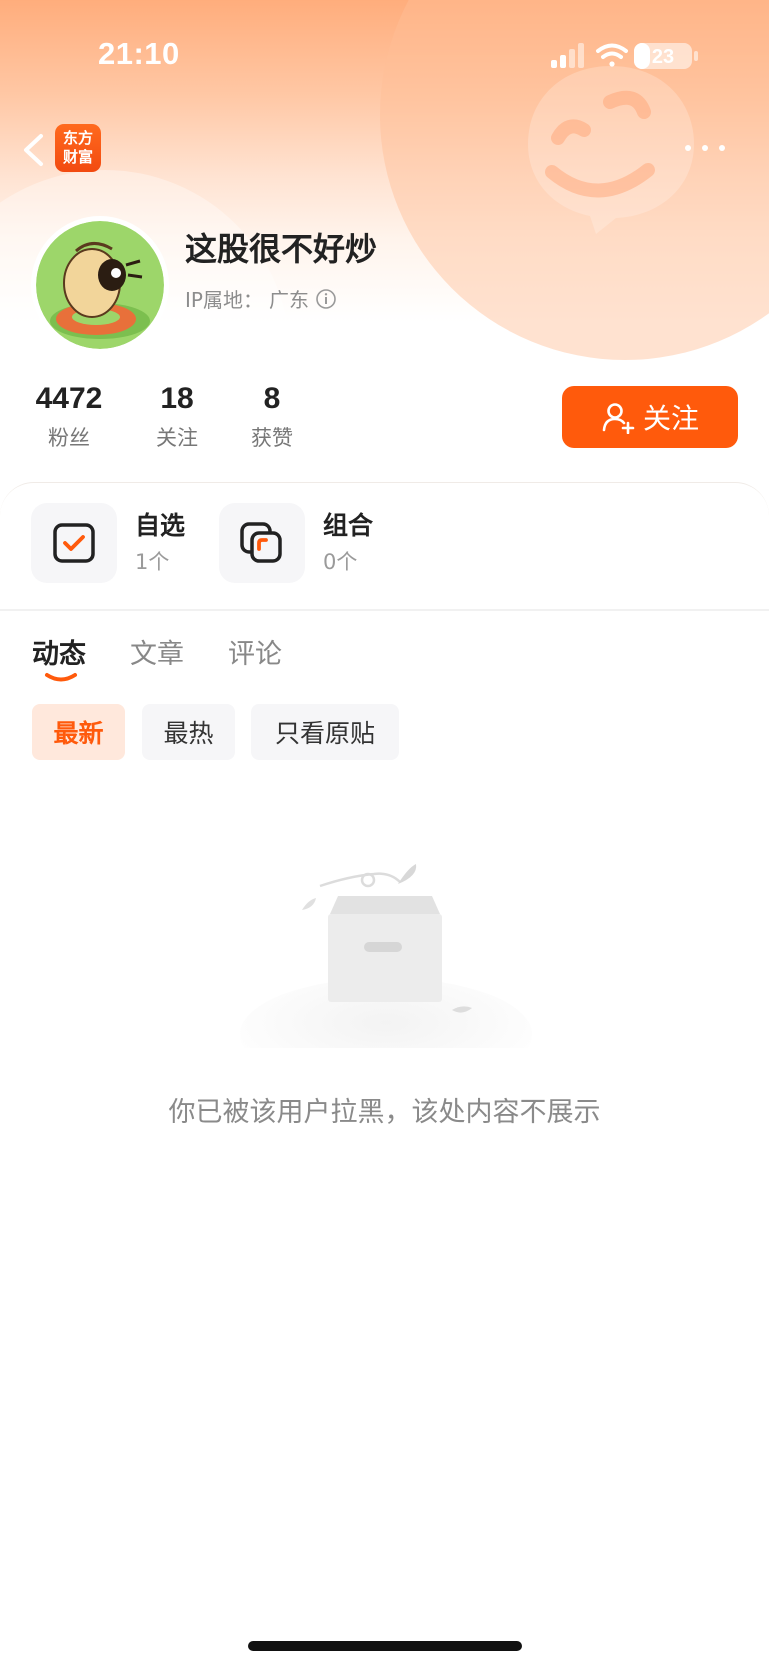 The height and width of the screenshot is (1665, 769). What do you see at coordinates (272, 398) in the screenshot?
I see `stat-value: 8` at bounding box center [272, 398].